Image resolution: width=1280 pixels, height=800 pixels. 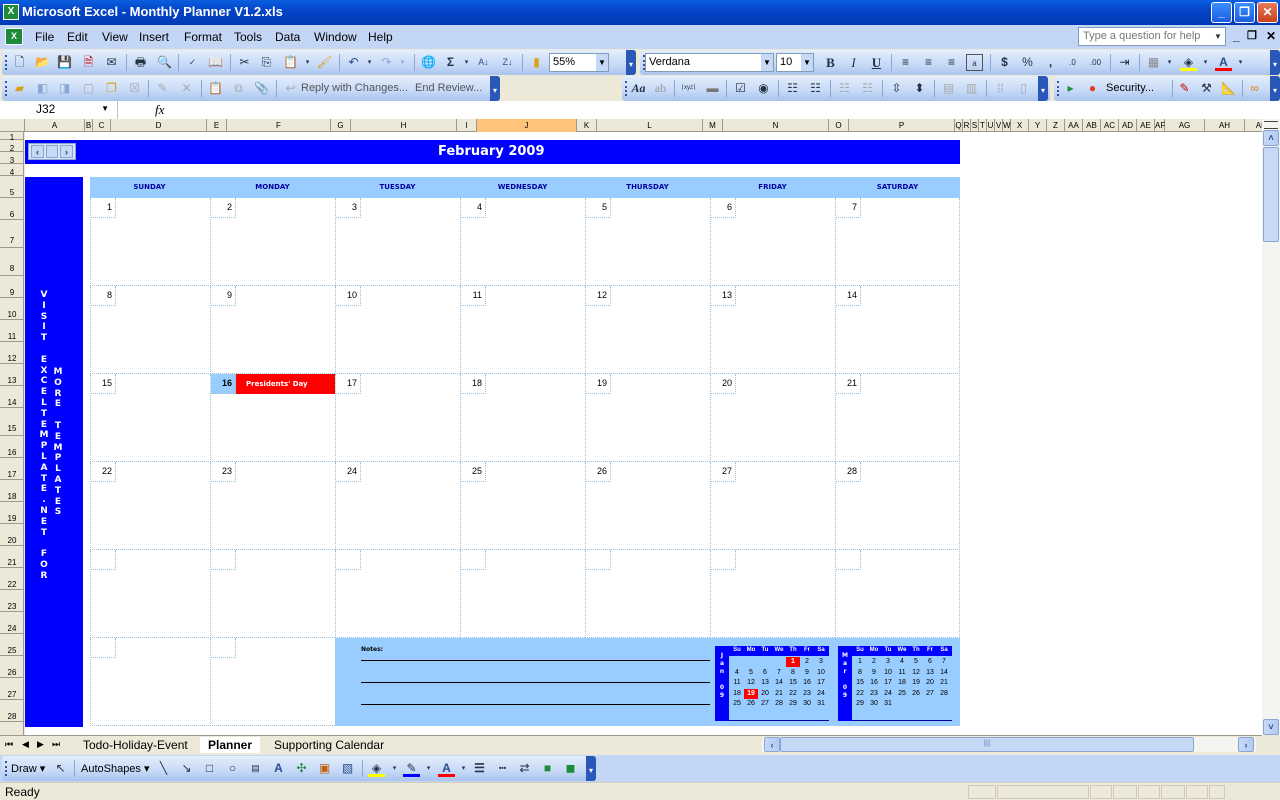 I want to click on row-header-28: 28, so click(x=12, y=711).